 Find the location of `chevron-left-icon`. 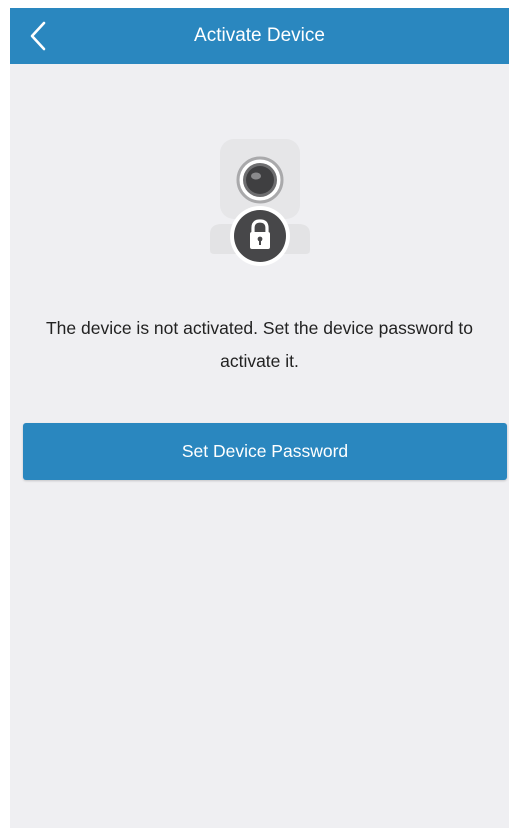

chevron-left-icon is located at coordinates (38, 36).